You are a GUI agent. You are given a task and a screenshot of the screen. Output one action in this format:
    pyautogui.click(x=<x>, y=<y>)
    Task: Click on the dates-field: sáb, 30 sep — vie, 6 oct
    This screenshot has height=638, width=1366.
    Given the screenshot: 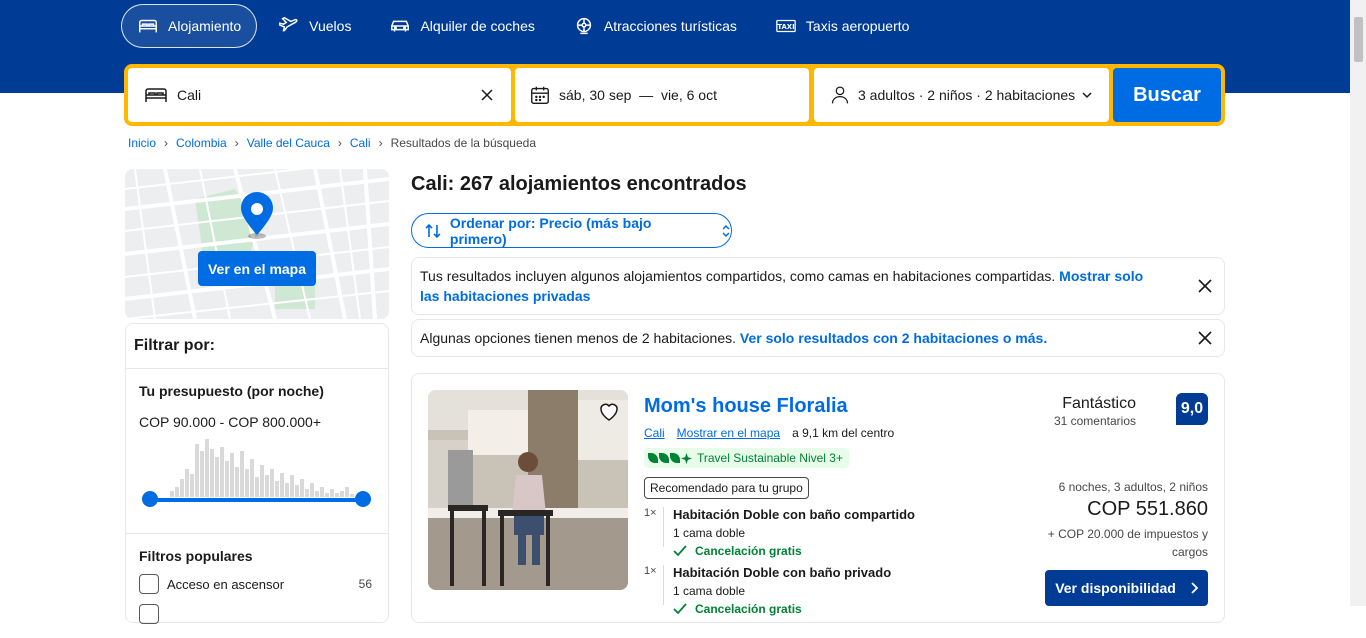 What is the action you would take?
    pyautogui.click(x=662, y=95)
    